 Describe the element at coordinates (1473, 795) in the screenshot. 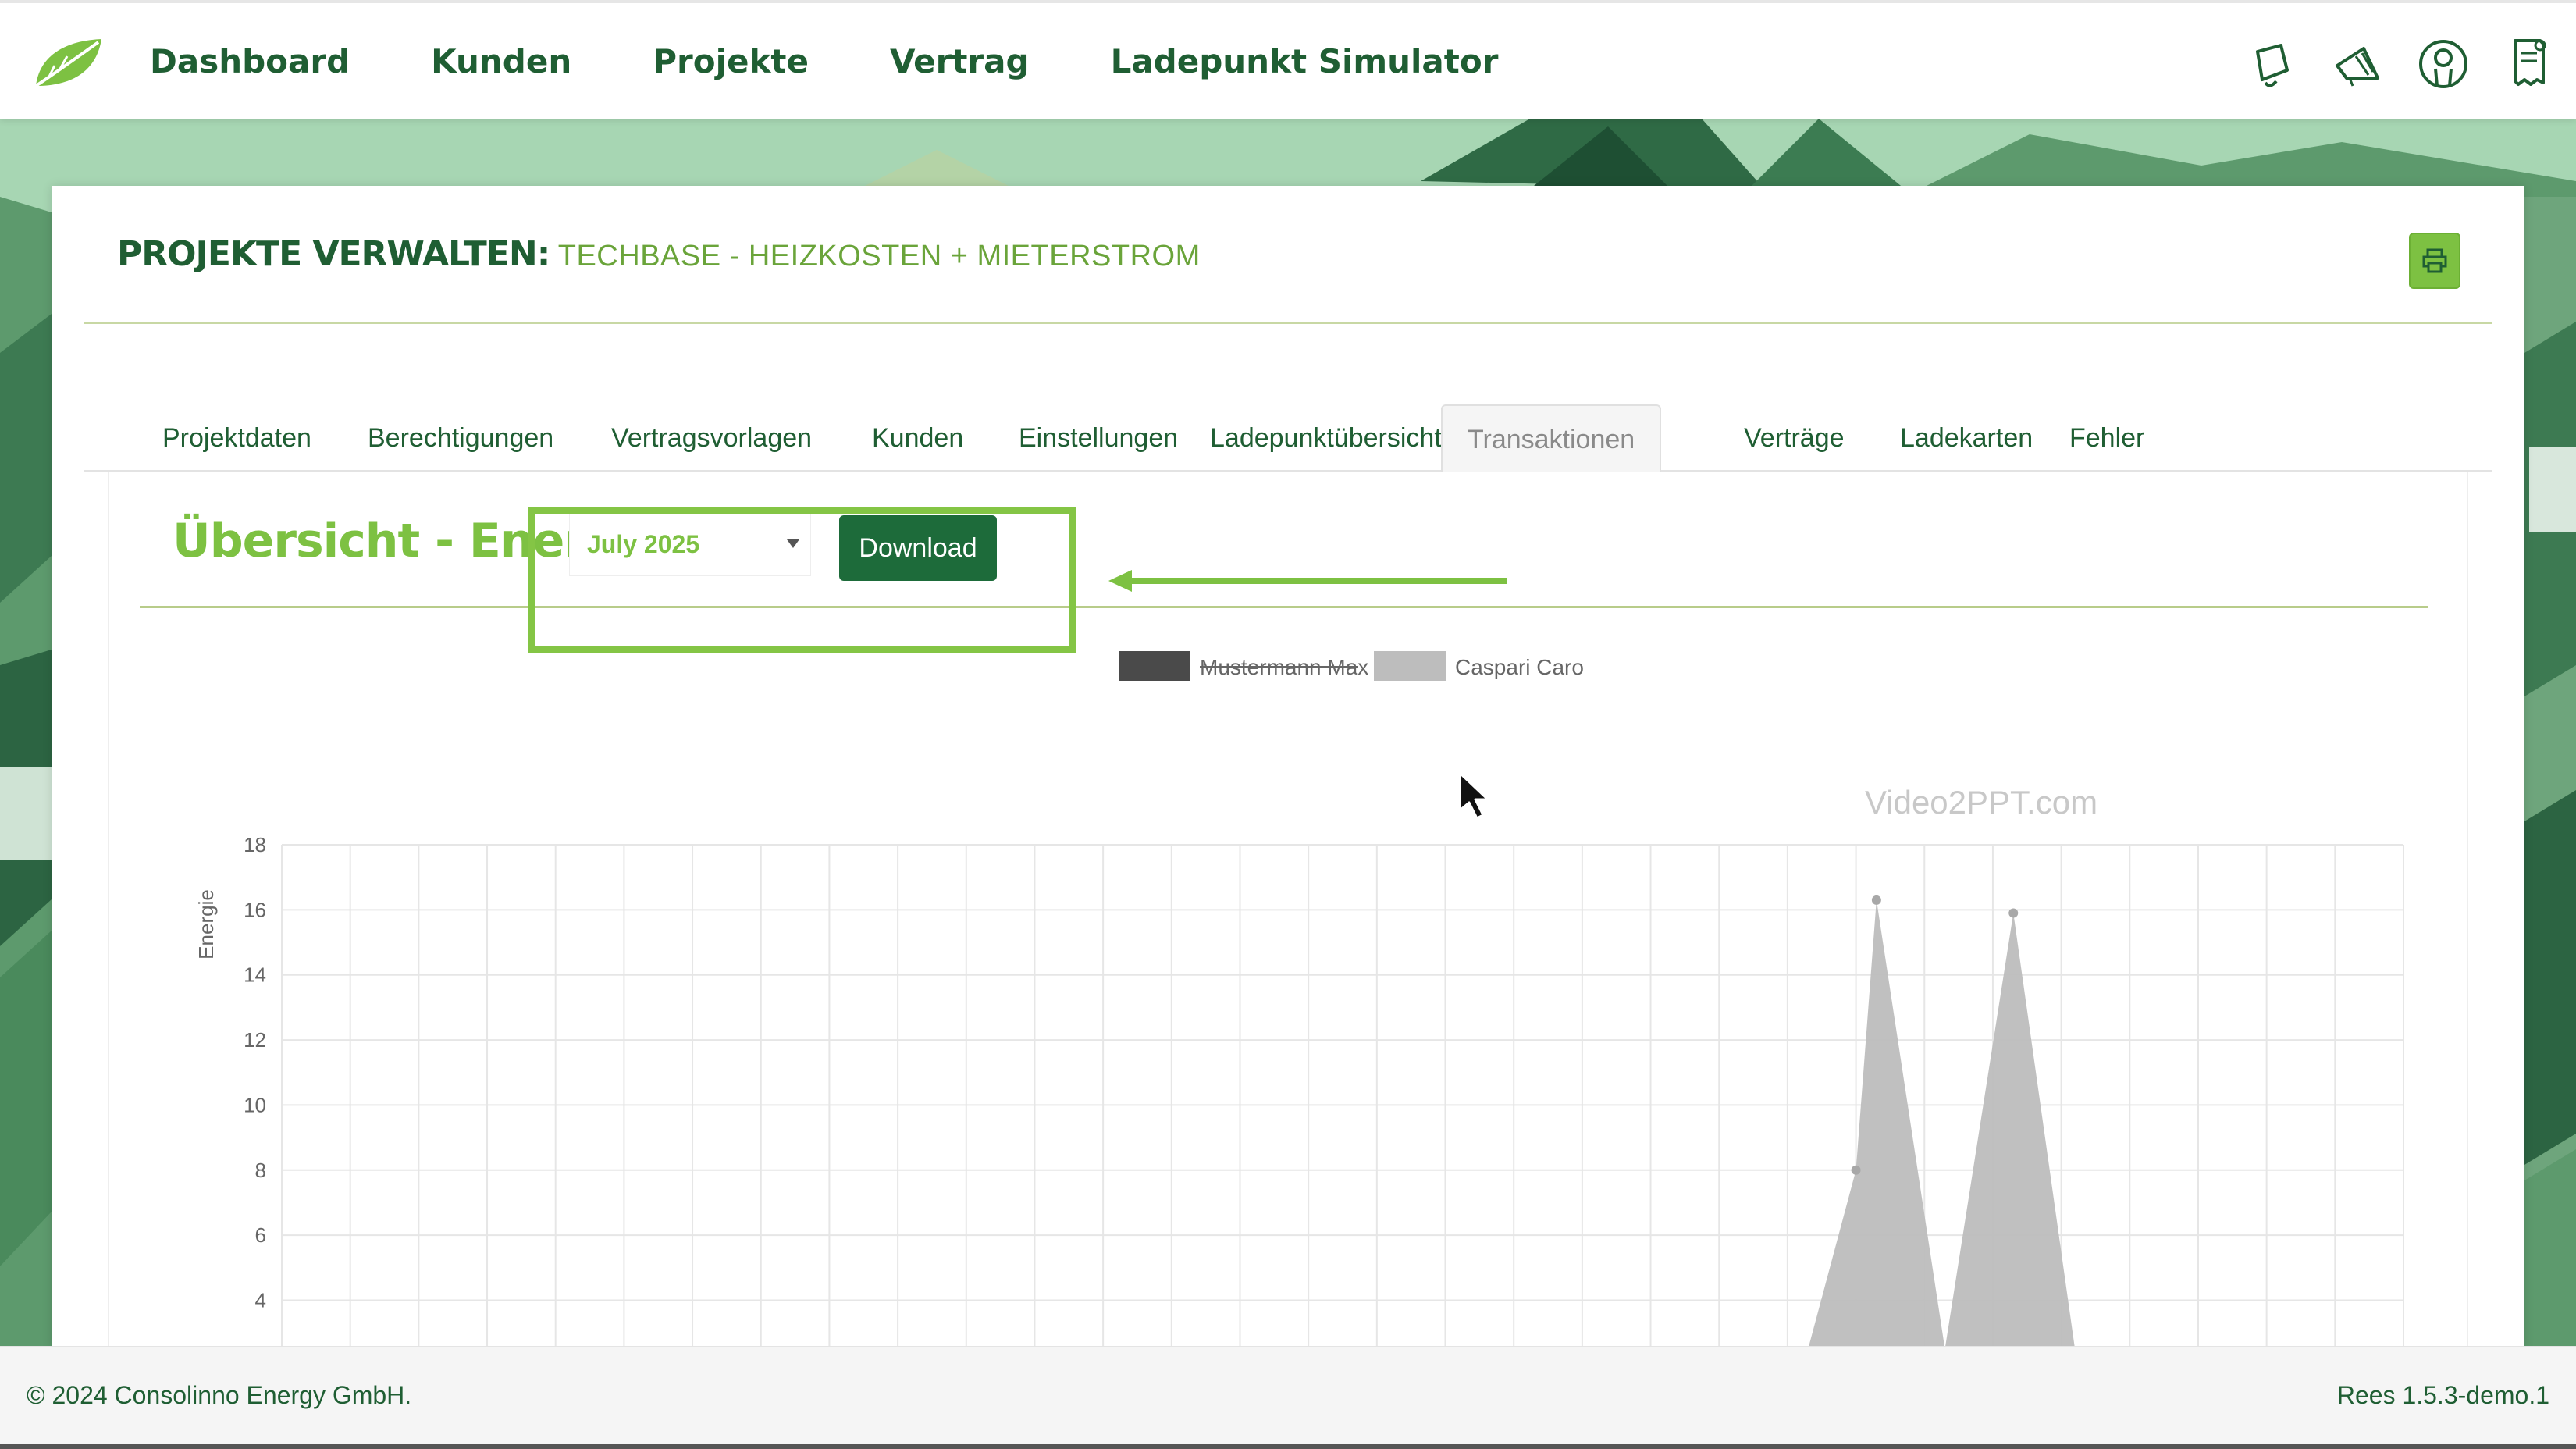

I see `mouse-cursor-icon` at that location.